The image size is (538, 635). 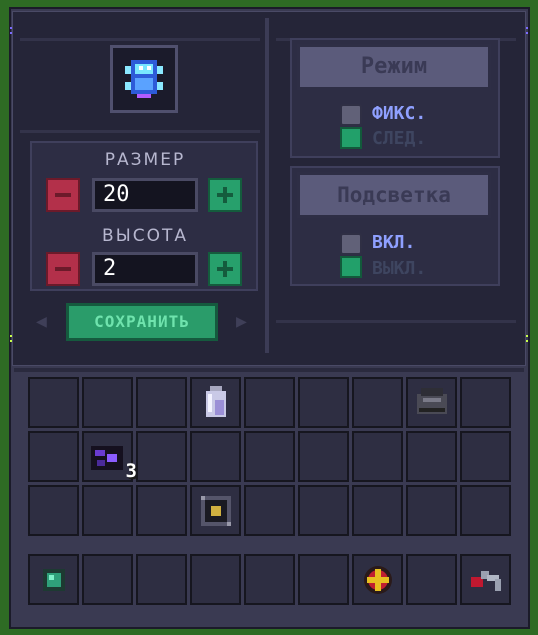 I want to click on height-increase-button, so click(x=225, y=269).